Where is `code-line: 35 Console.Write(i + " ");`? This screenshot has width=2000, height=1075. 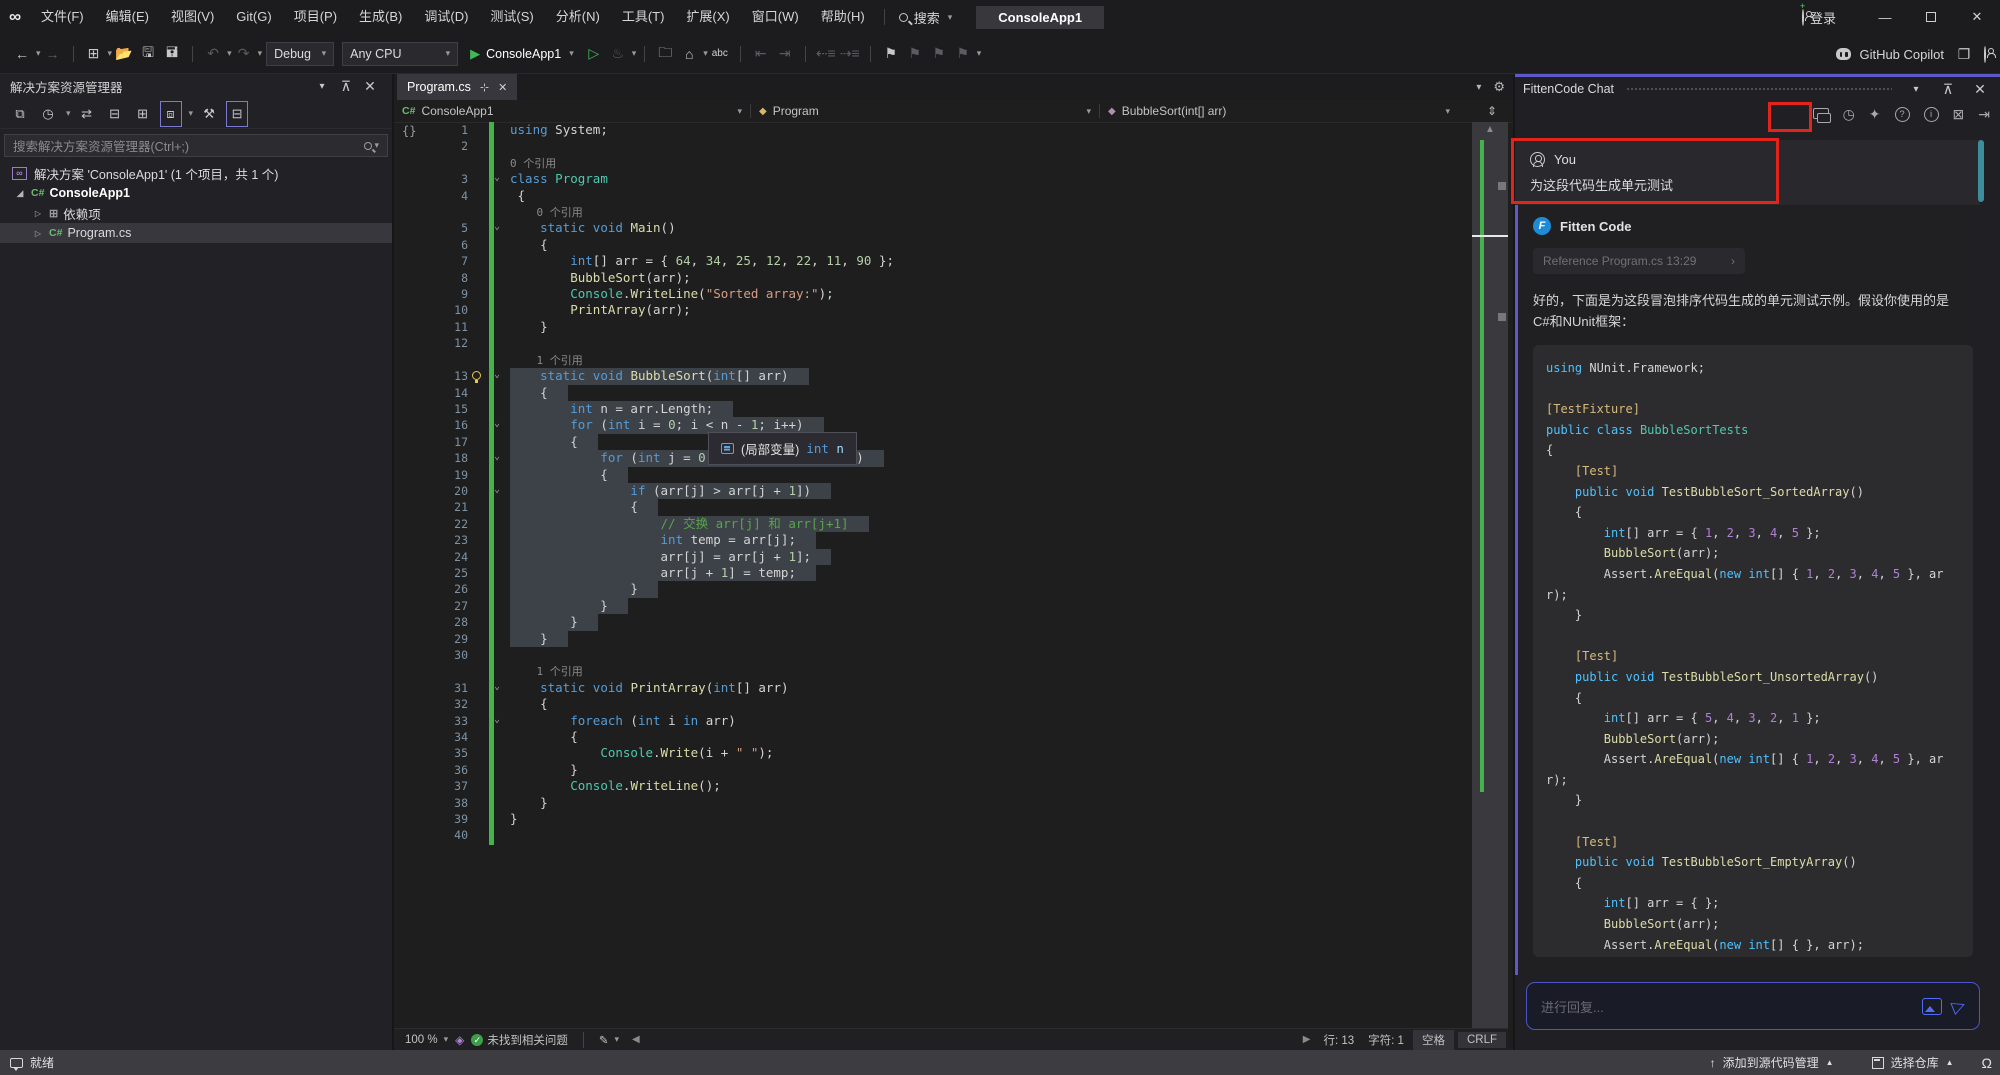 code-line: 35 Console.Write(i + " "); is located at coordinates (933, 753).